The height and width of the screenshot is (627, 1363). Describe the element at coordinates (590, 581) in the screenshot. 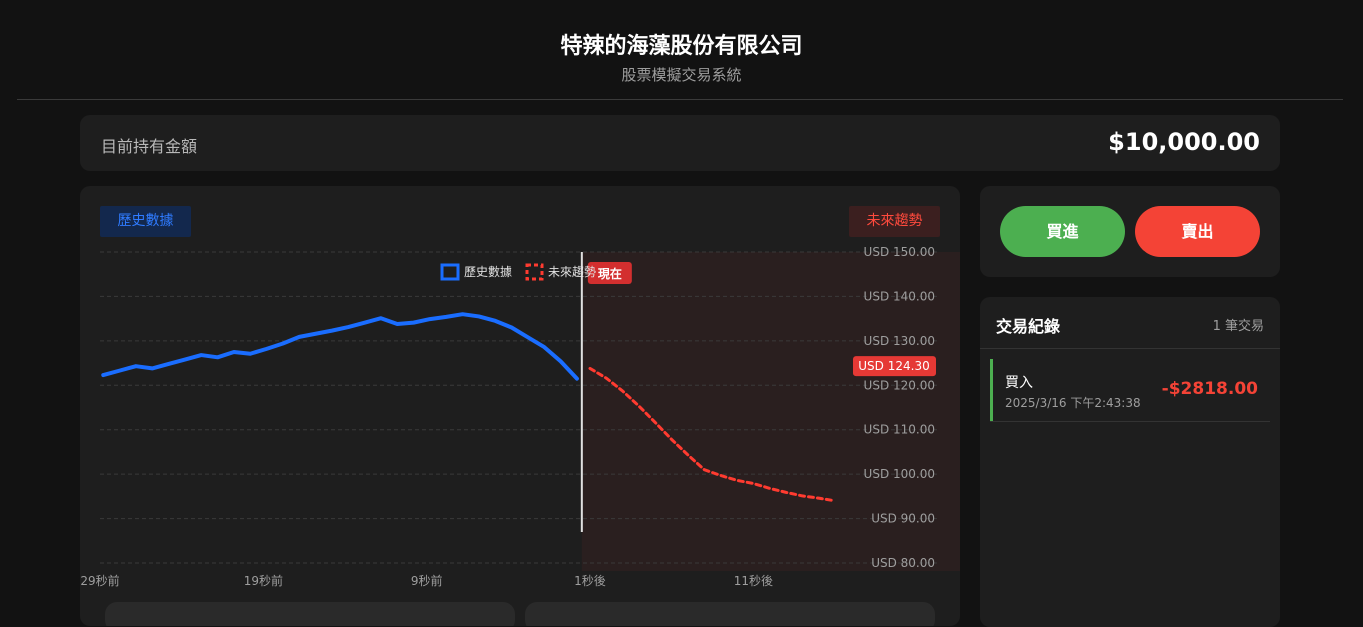

I see `x-tick-label: 1秒後` at that location.